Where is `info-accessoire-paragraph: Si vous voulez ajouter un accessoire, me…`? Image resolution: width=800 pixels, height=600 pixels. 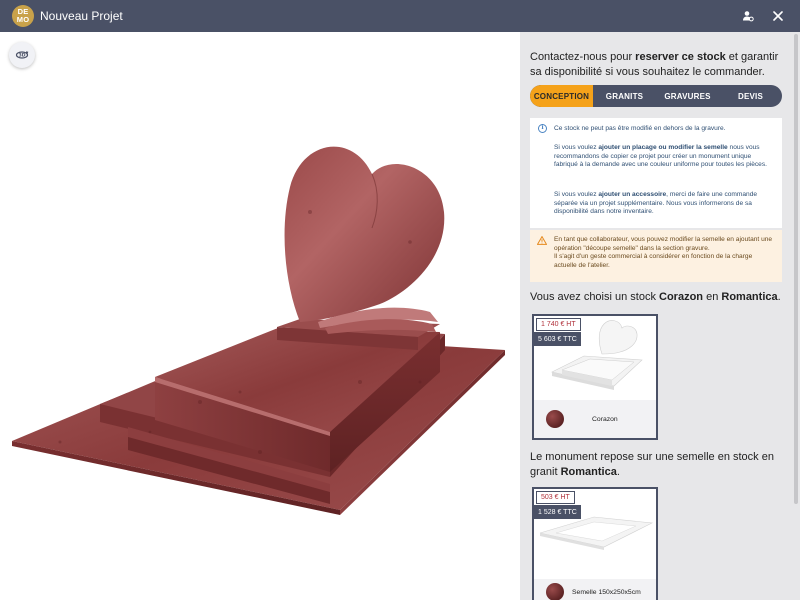 info-accessoire-paragraph: Si vous voulez ajouter un accessoire, me… is located at coordinates (665, 204).